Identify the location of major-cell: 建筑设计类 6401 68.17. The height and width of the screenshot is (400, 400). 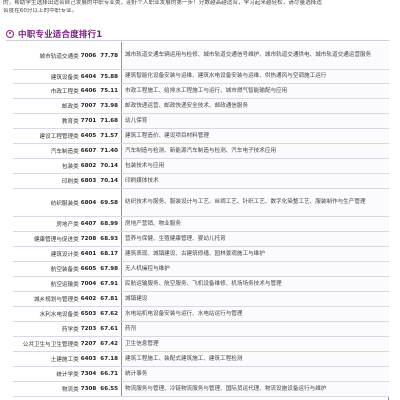
(67, 254).